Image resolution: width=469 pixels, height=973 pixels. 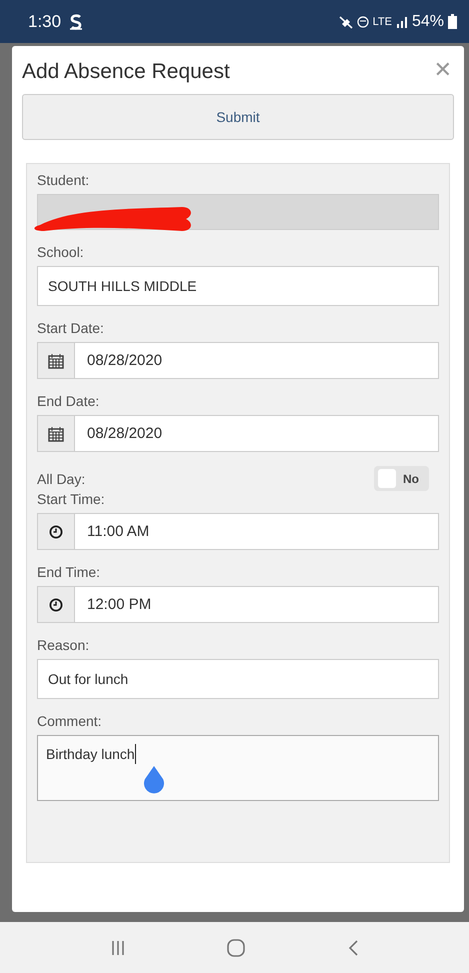 I want to click on signal-icon, so click(x=402, y=22).